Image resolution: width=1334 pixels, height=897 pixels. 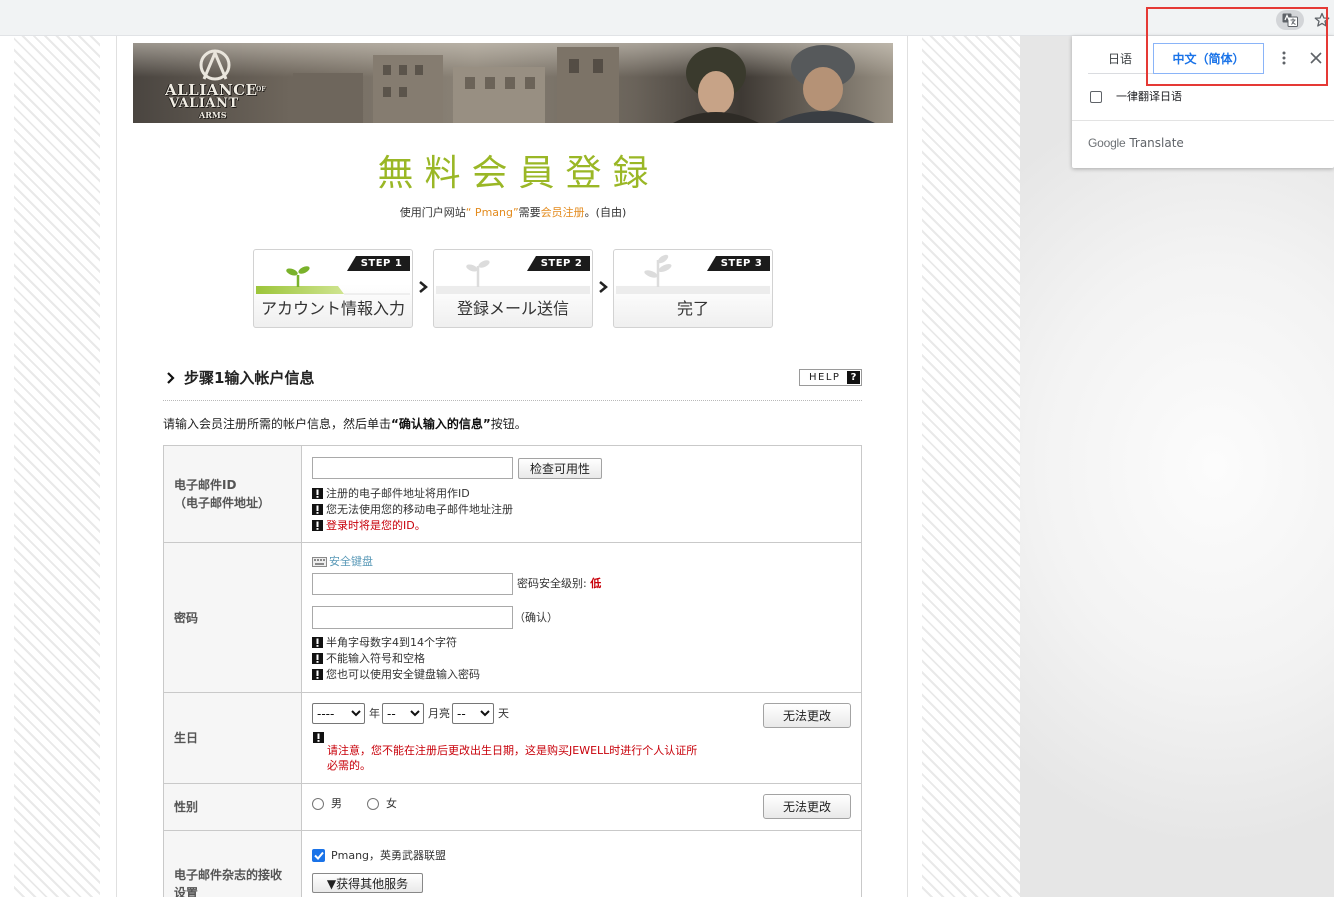 I want to click on left-pattern, so click(x=57, y=466).